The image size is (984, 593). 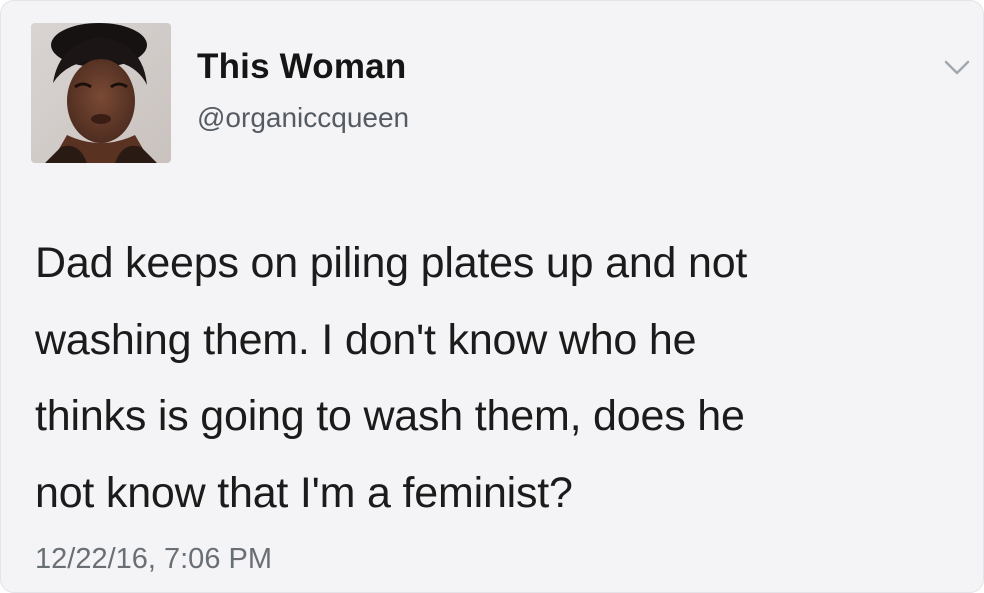 What do you see at coordinates (153, 559) in the screenshot?
I see `timestamp: 12/22/16, 7:06 PM` at bounding box center [153, 559].